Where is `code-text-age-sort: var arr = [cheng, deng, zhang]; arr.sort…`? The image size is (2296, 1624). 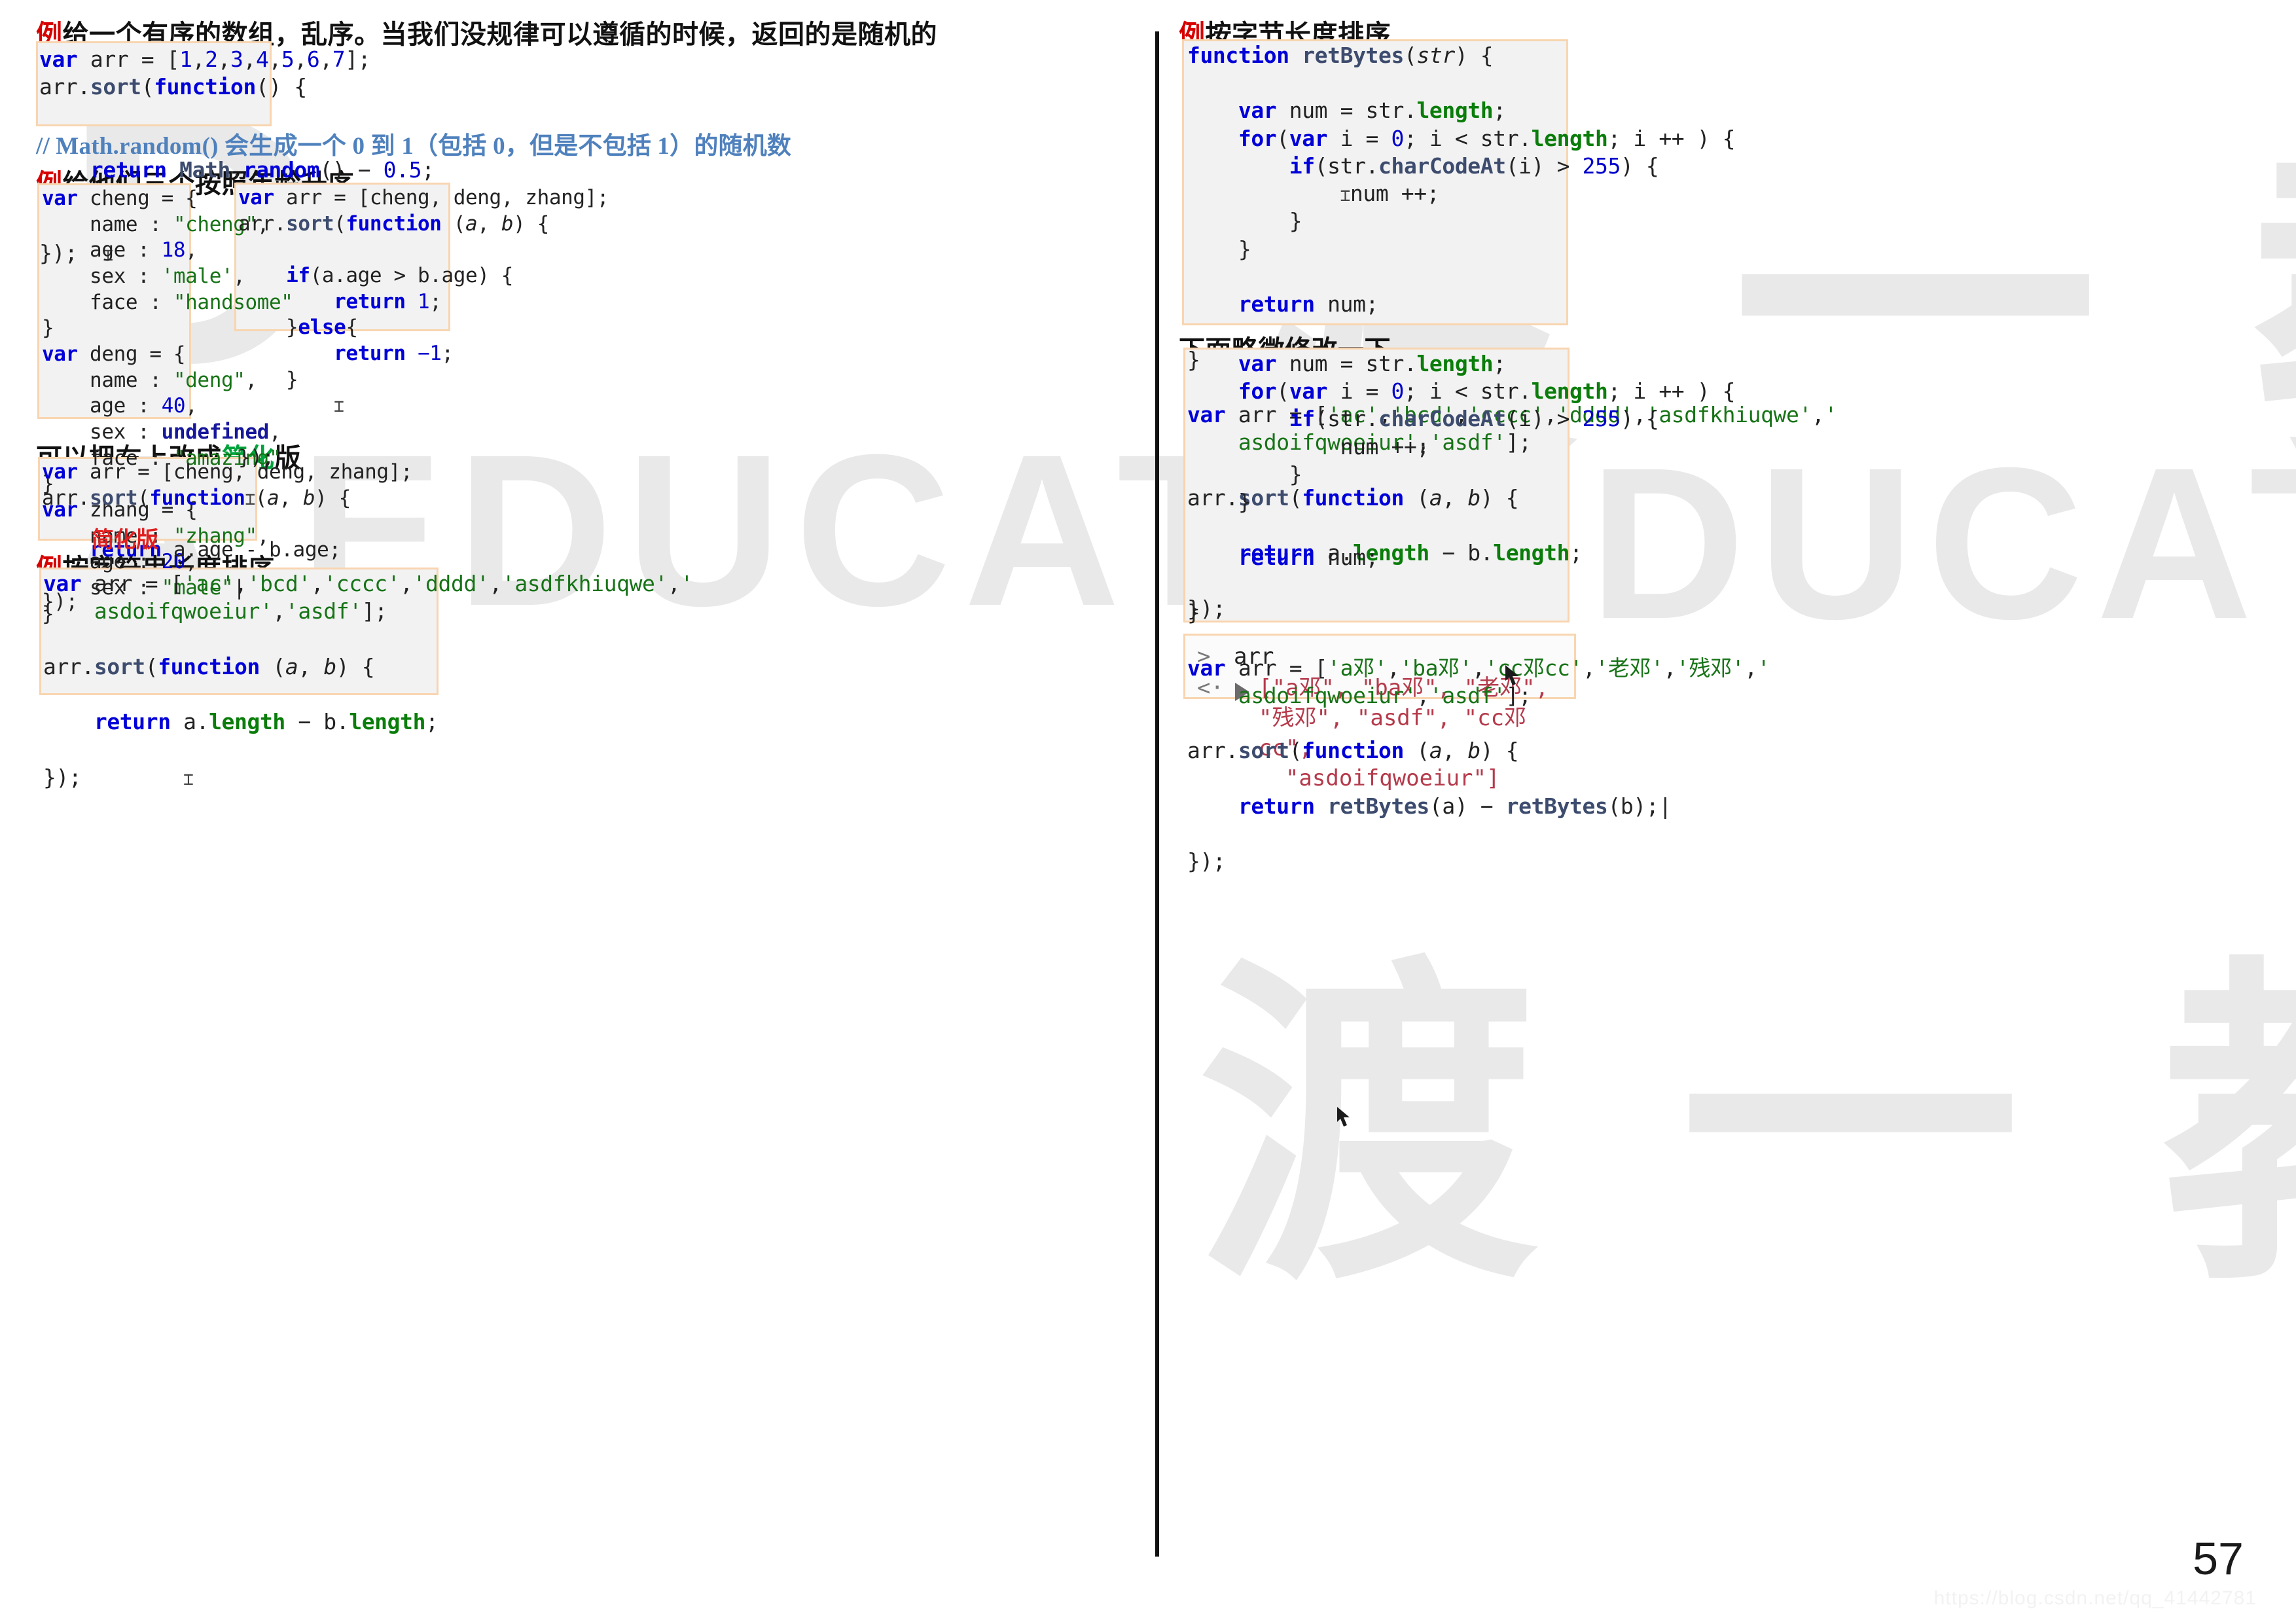 code-text-age-sort: var arr = [cheng, deng, zhang]; arr.sort… is located at coordinates (423, 327).